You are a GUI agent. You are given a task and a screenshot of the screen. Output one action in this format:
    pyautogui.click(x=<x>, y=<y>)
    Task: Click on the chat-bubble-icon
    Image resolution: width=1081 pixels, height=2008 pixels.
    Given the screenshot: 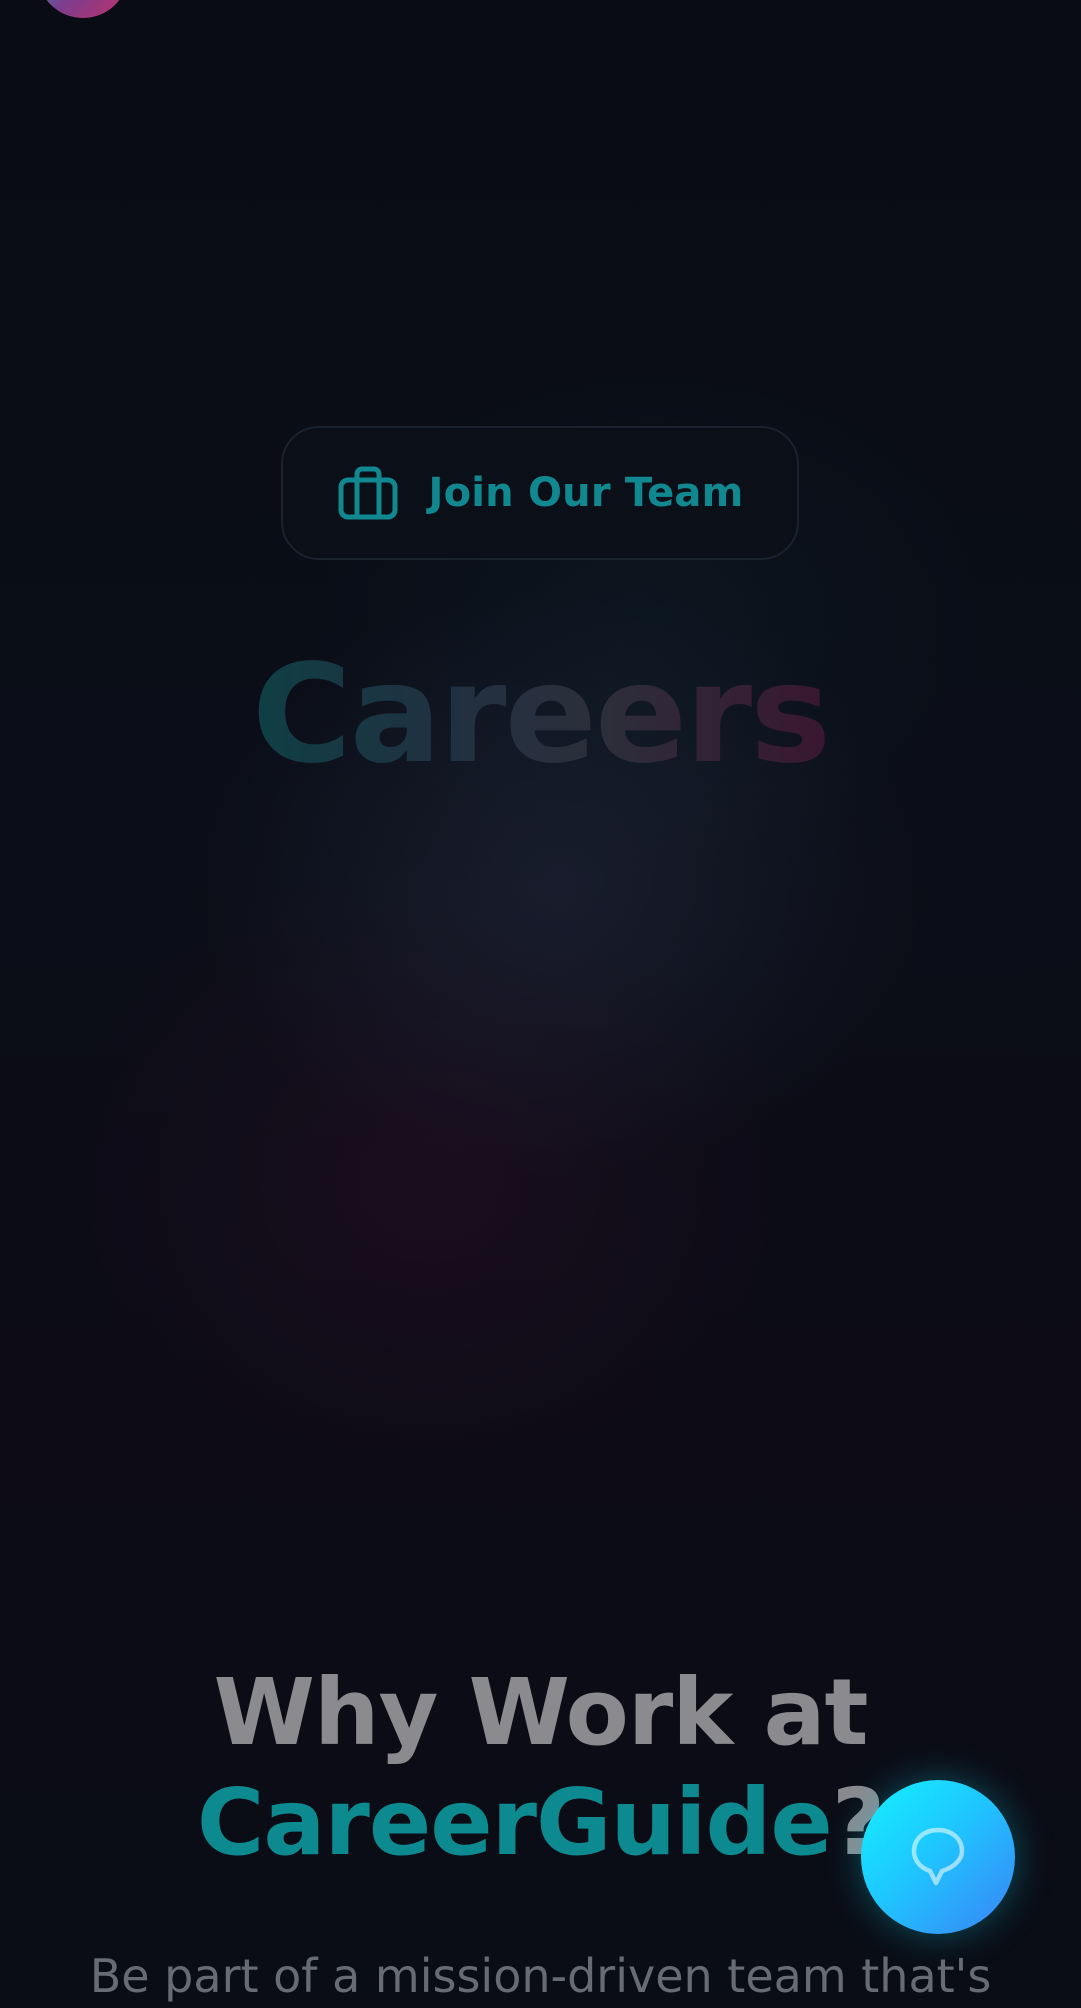 What is the action you would take?
    pyautogui.click(x=938, y=1856)
    